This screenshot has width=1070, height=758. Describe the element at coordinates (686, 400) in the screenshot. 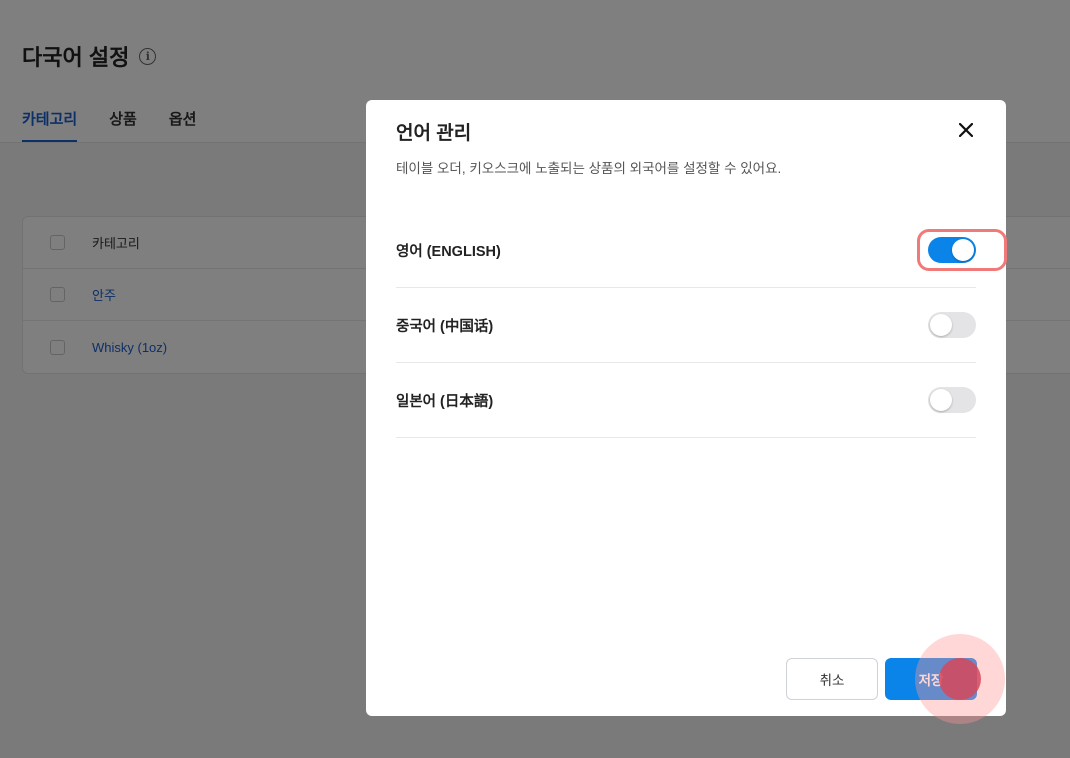

I see `language-row-japanese: 일본어 (日本語)` at that location.